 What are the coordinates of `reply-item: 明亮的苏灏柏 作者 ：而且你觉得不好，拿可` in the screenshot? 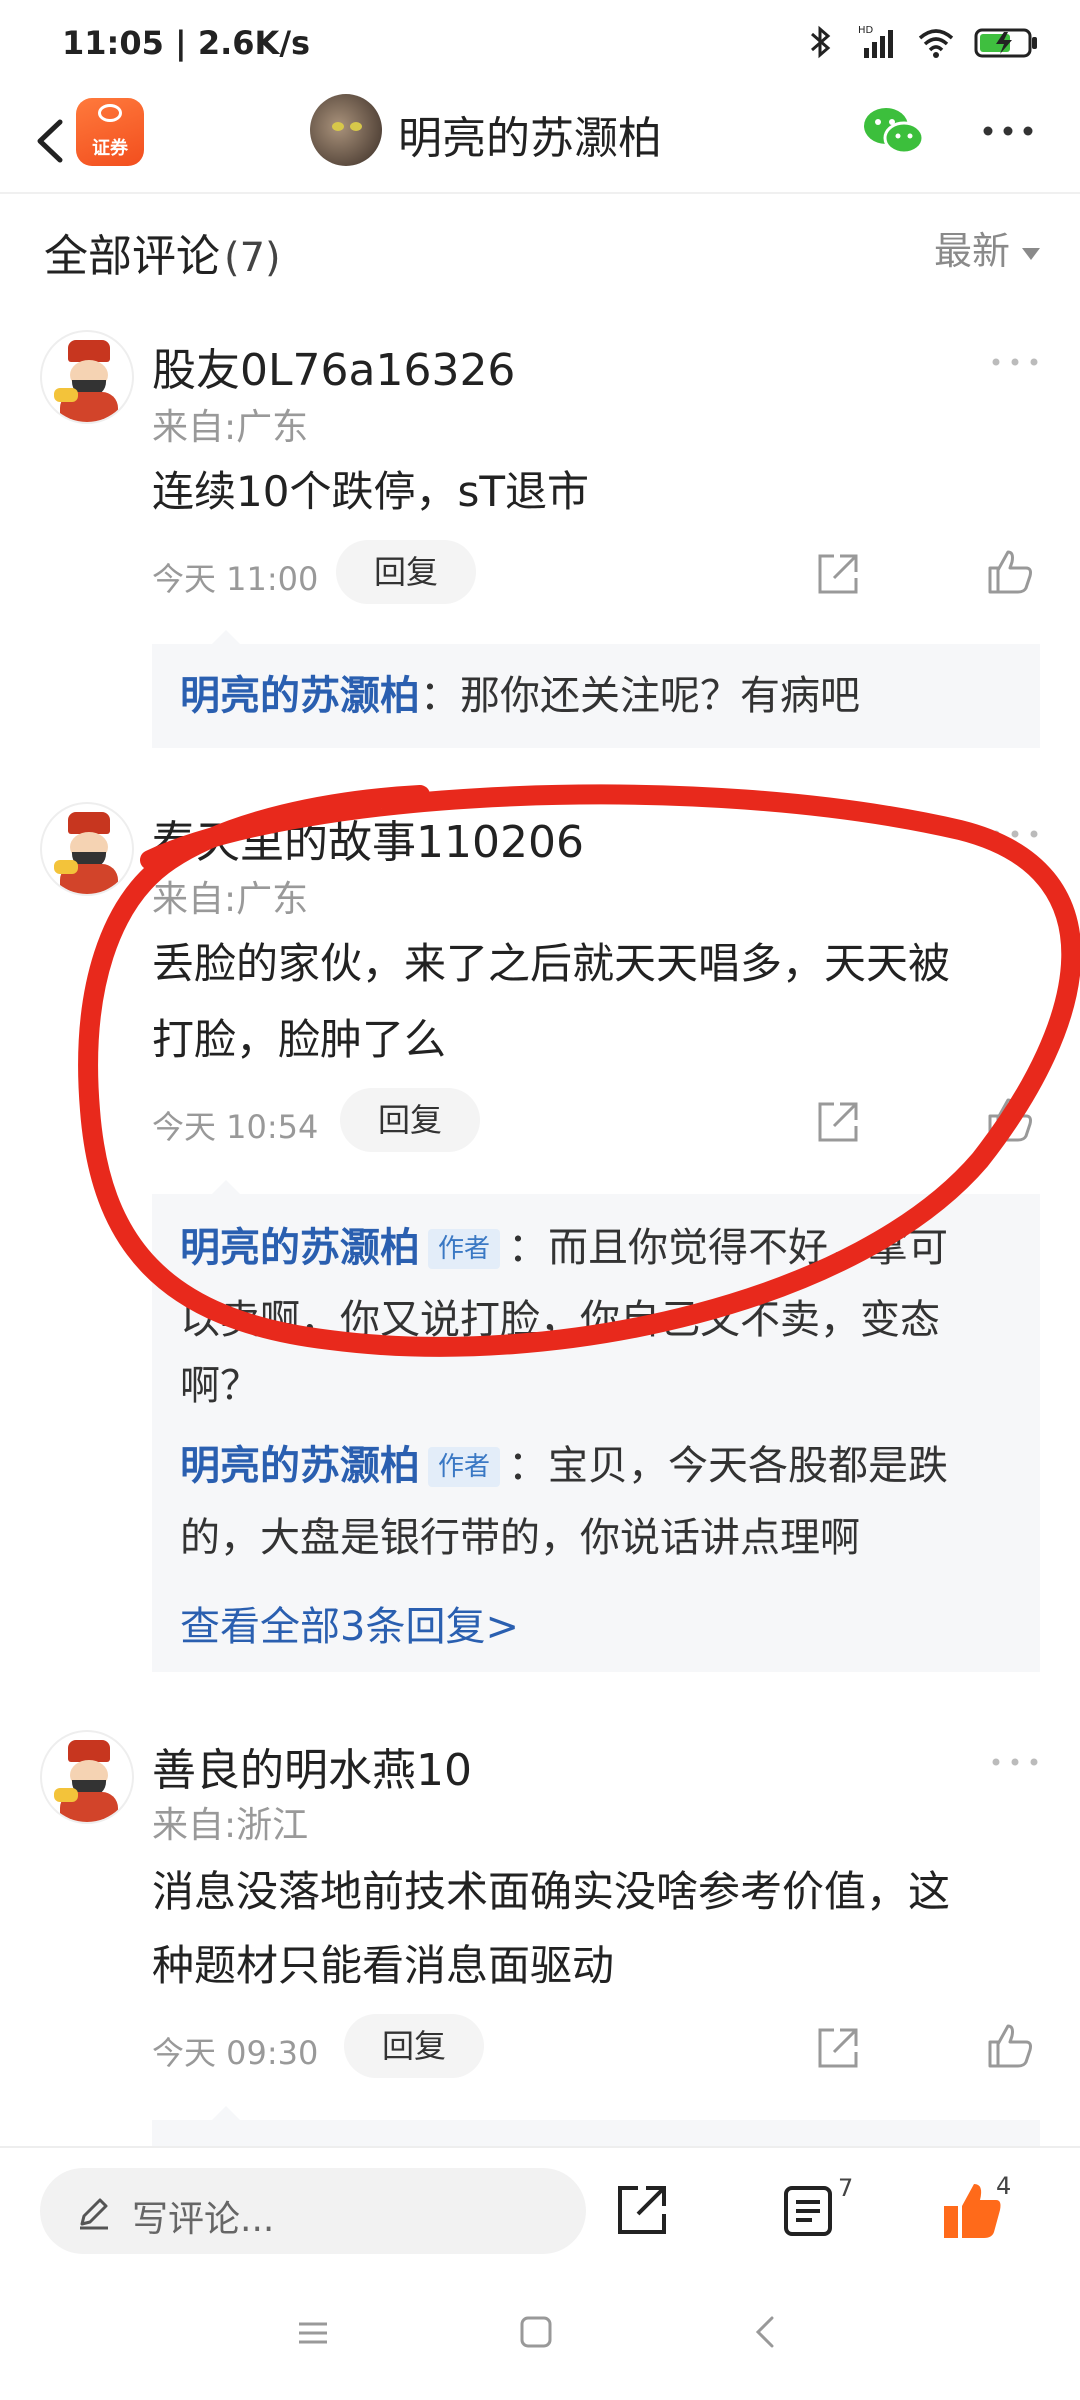 It's located at (595, 1248).